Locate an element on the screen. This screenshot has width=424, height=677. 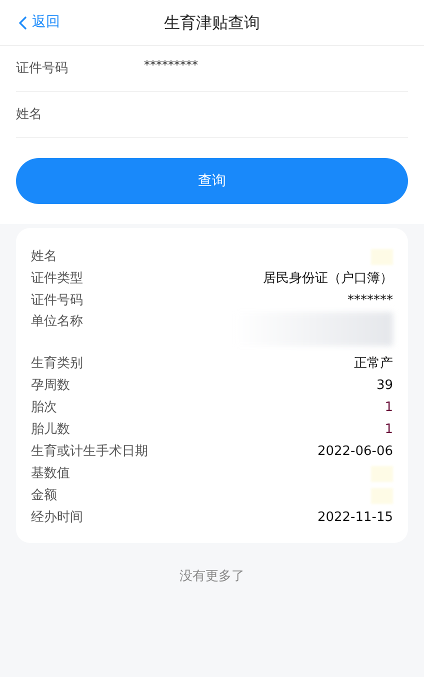
field-value: 正常产 is located at coordinates (373, 364).